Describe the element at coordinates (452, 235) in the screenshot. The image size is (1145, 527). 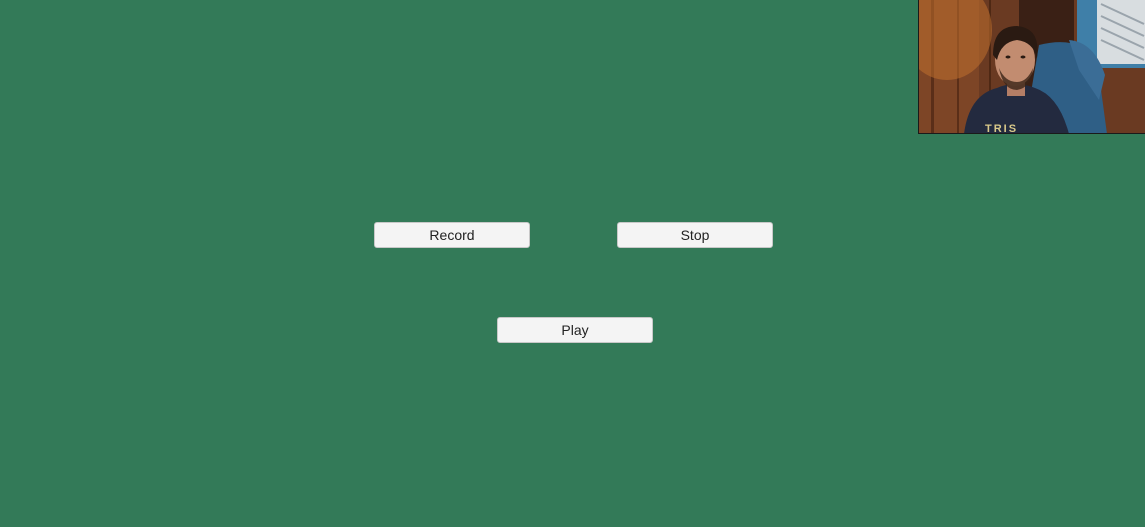
I see `record-button: Record` at that location.